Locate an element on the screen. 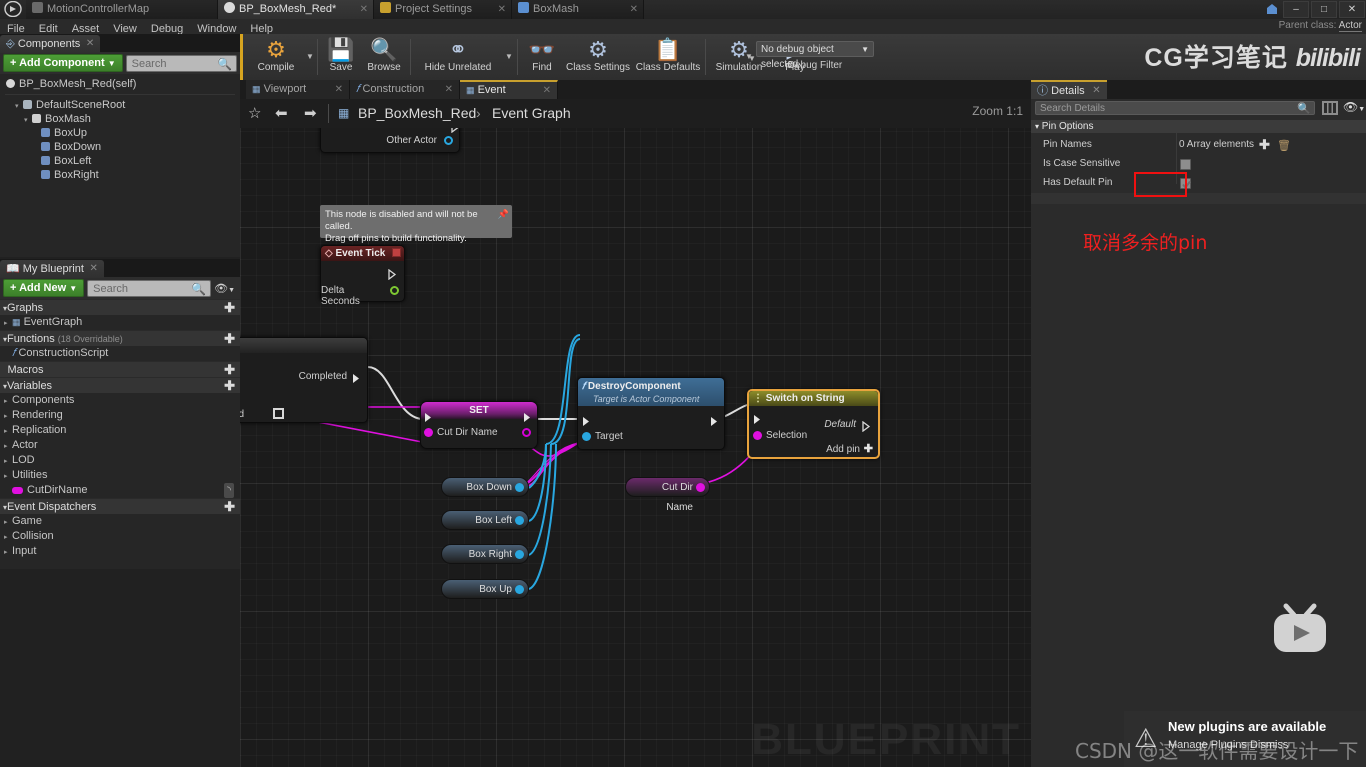 Image resolution: width=1366 pixels, height=767 pixels. class-defaults-button: 📋 Class Defaults is located at coordinates (668, 54).